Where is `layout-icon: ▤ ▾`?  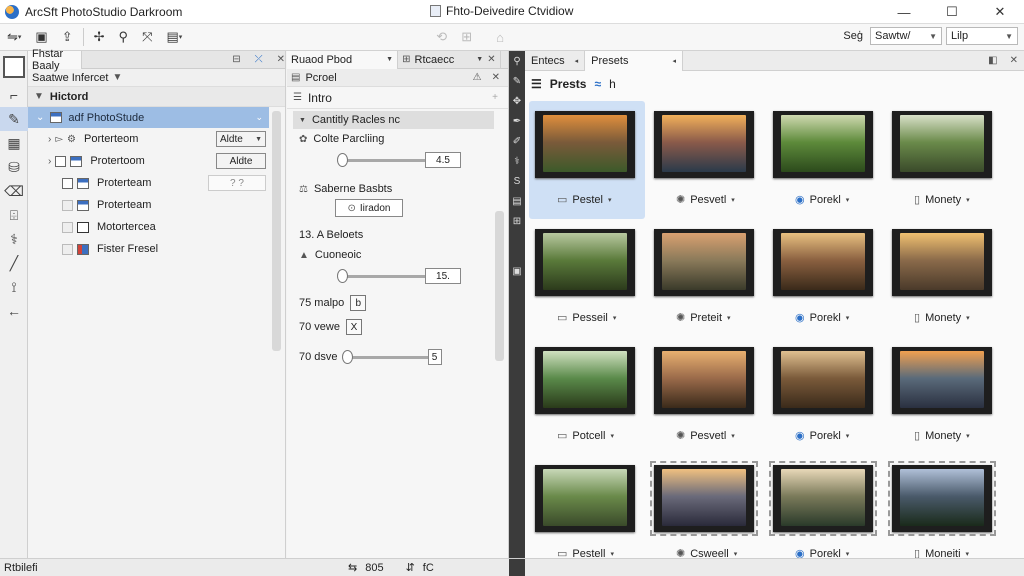
layout-icon: ▤ ▾ is located at coordinates (174, 37).